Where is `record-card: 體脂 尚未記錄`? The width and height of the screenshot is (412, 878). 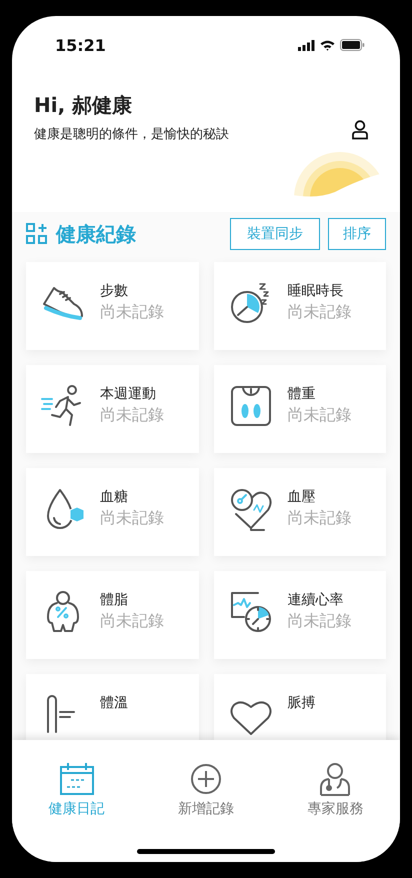 record-card: 體脂 尚未記錄 is located at coordinates (112, 615).